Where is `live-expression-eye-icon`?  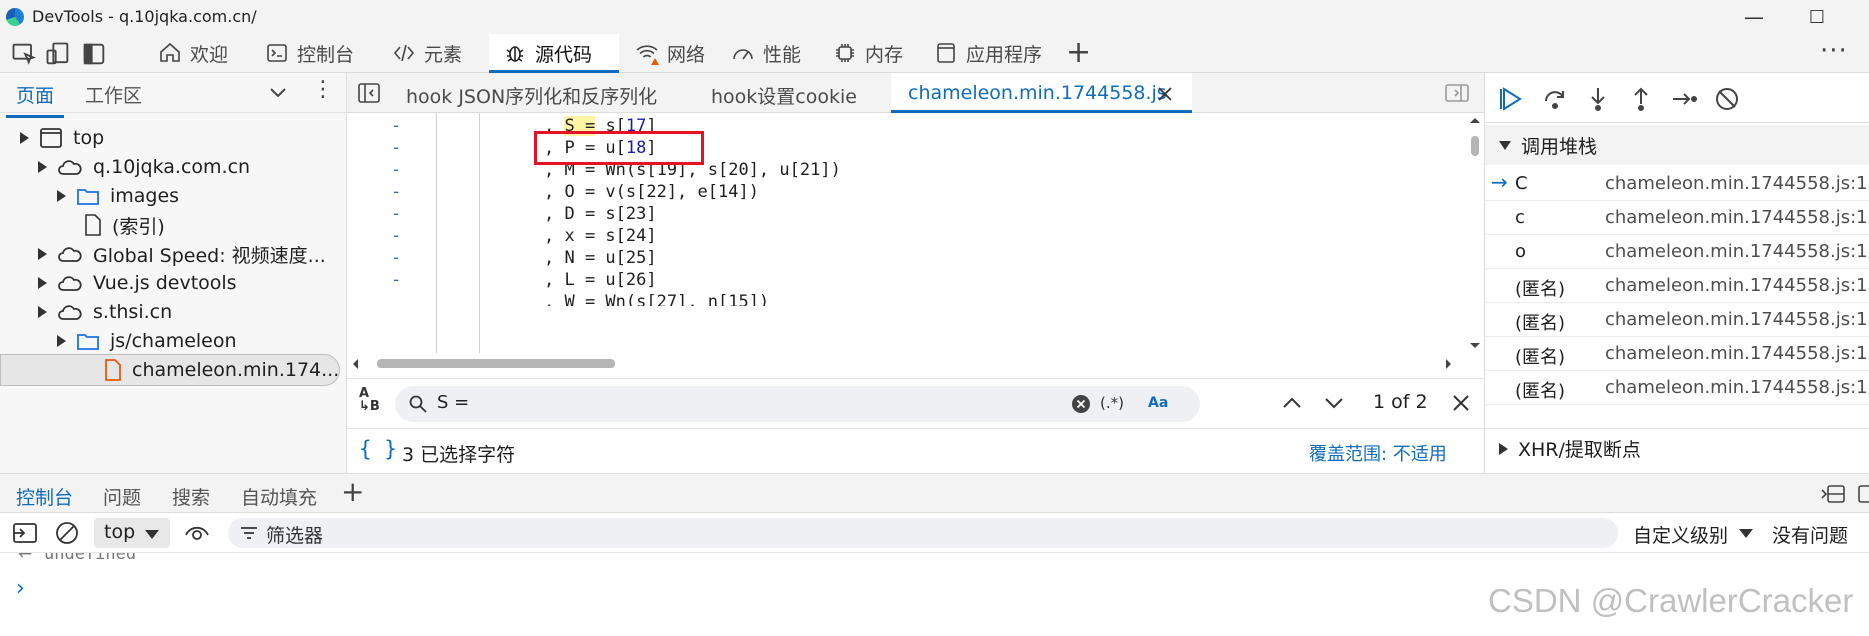 live-expression-eye-icon is located at coordinates (197, 533).